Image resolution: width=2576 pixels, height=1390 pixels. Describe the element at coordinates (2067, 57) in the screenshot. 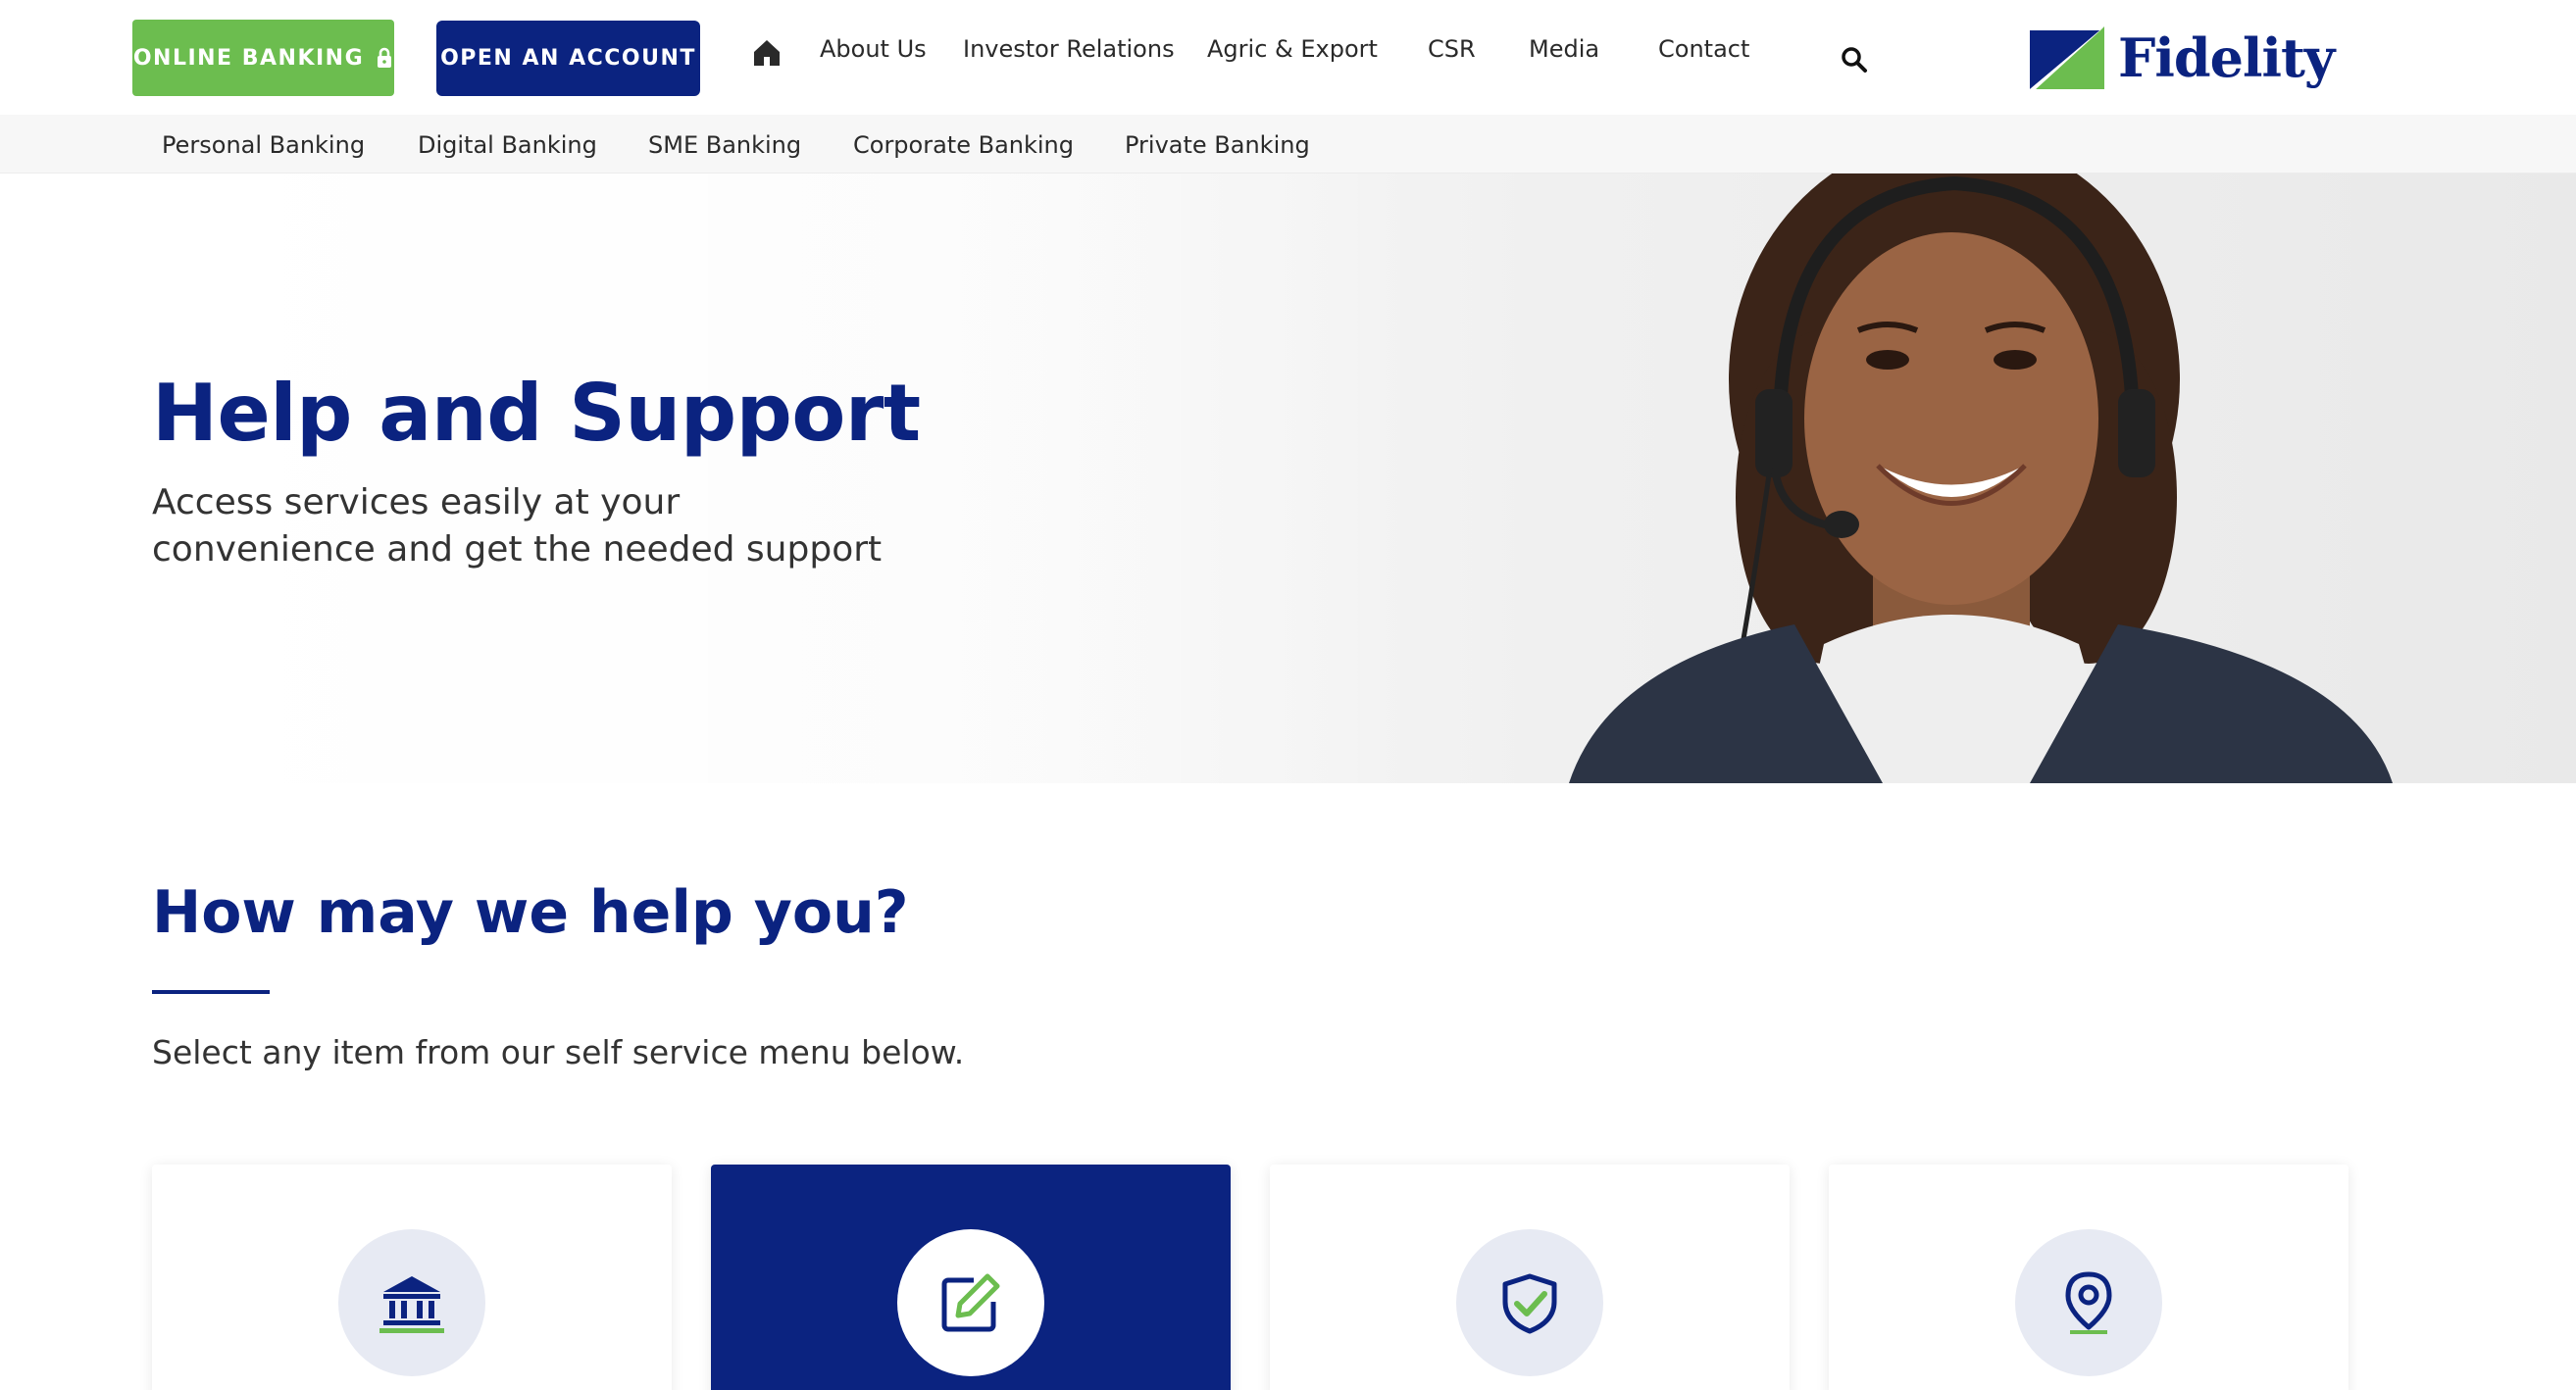

I see `fidelity-logo-mark` at that location.